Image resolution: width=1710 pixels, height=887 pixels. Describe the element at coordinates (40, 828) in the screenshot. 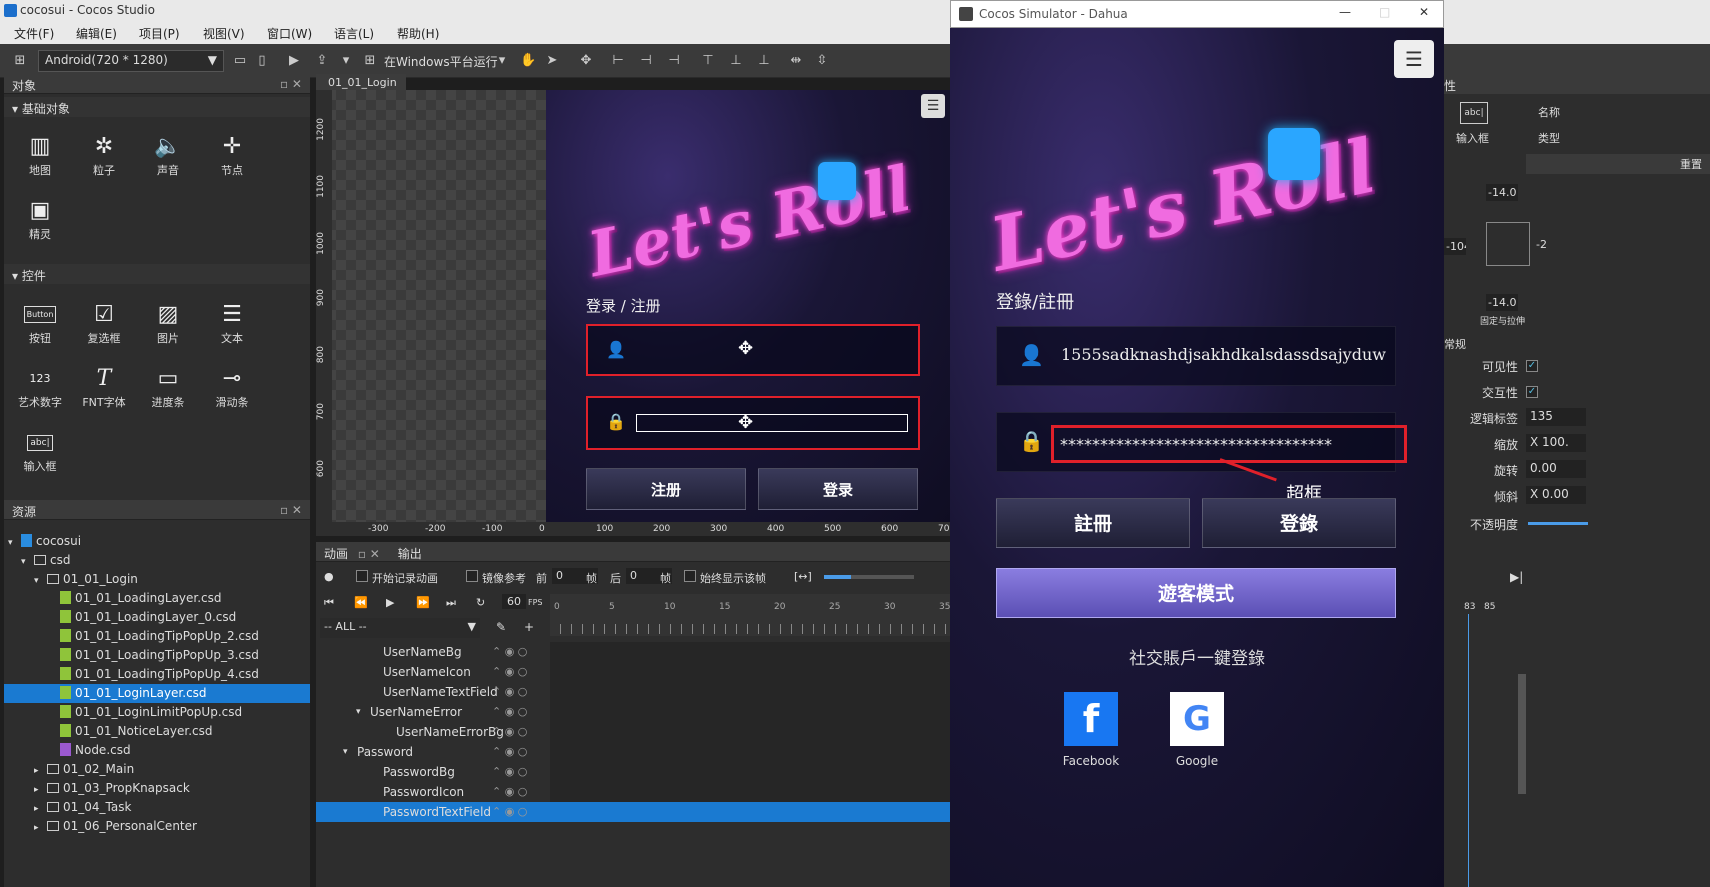

I see `expand-arrow-icon: ▸` at that location.